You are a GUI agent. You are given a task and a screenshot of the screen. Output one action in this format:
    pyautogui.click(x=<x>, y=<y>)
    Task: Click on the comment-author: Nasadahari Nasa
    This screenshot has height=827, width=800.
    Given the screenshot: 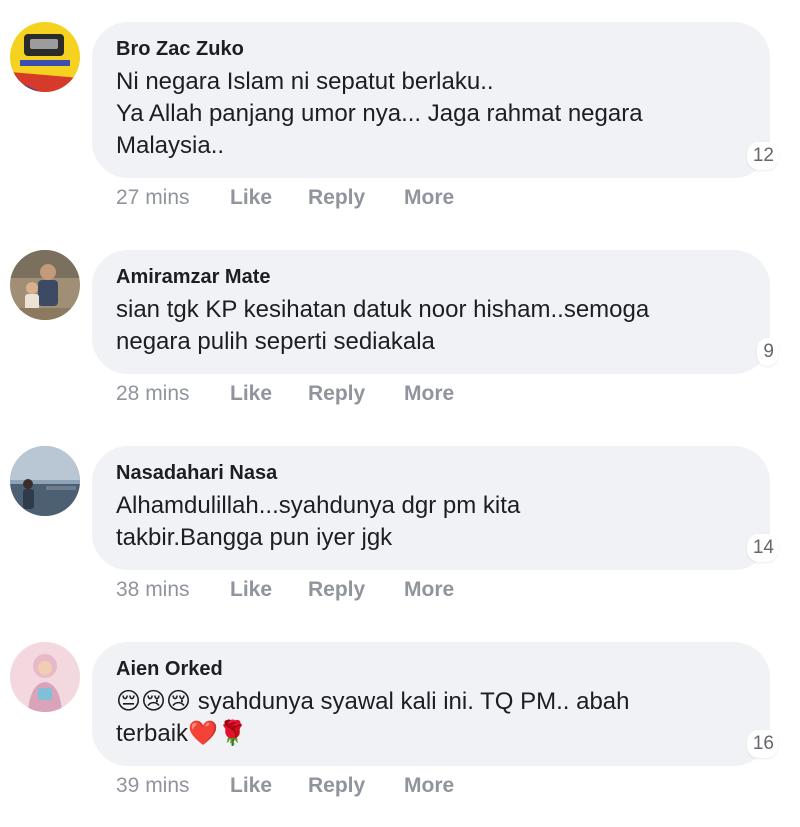 What is the action you would take?
    pyautogui.click(x=430, y=473)
    